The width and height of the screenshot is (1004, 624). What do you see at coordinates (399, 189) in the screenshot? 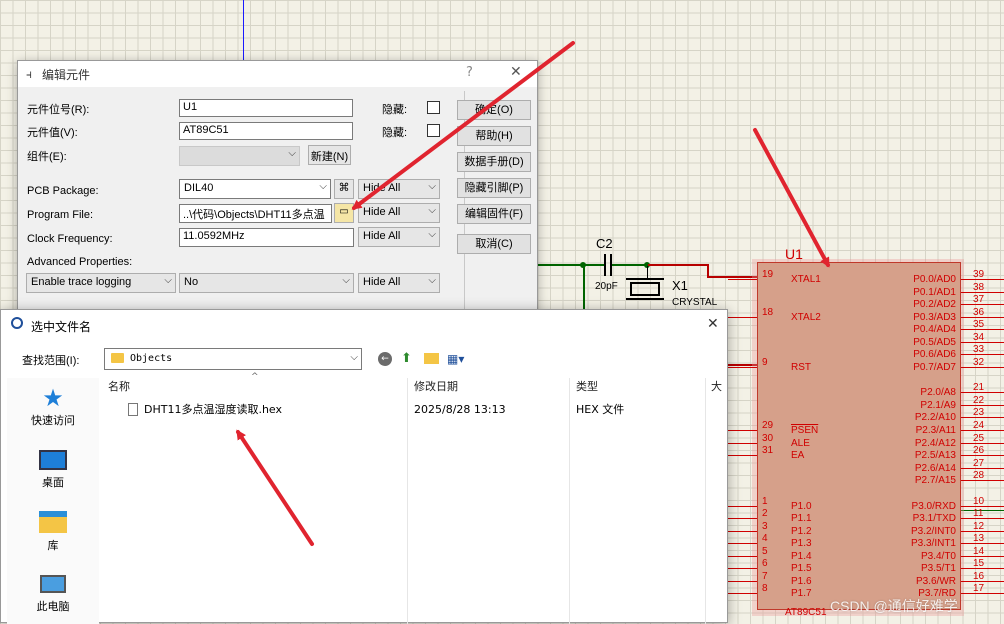
I see `hide-pcb-select: Hide All ⌵` at bounding box center [399, 189].